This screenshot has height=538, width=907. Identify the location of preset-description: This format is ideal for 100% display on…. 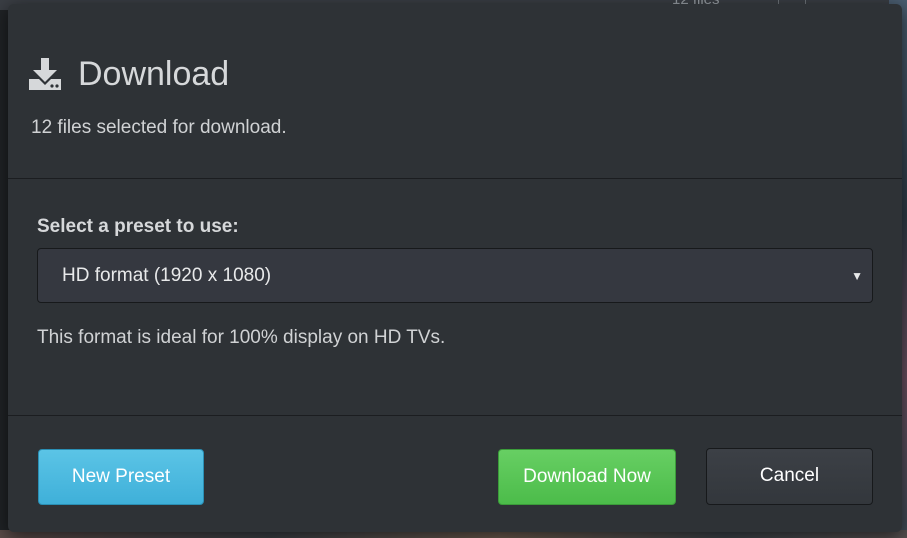
(241, 337).